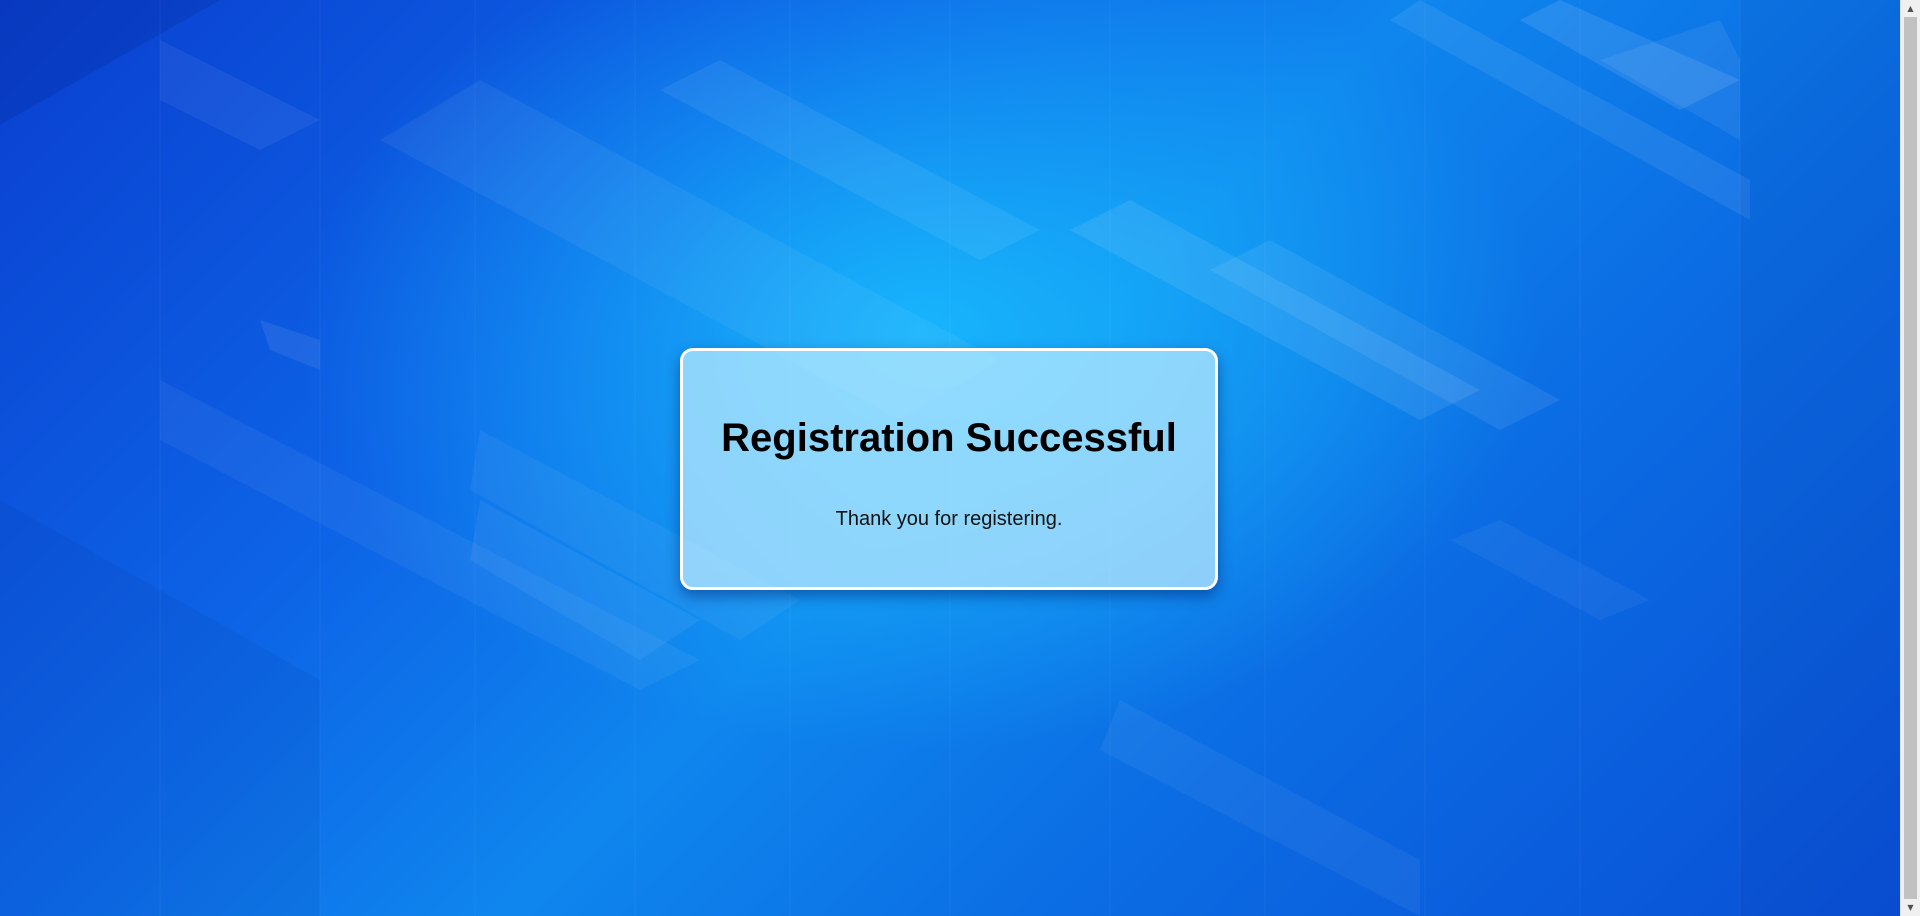 The height and width of the screenshot is (916, 1920). I want to click on scroll-up-arrow-icon: ▲, so click(1910, 8).